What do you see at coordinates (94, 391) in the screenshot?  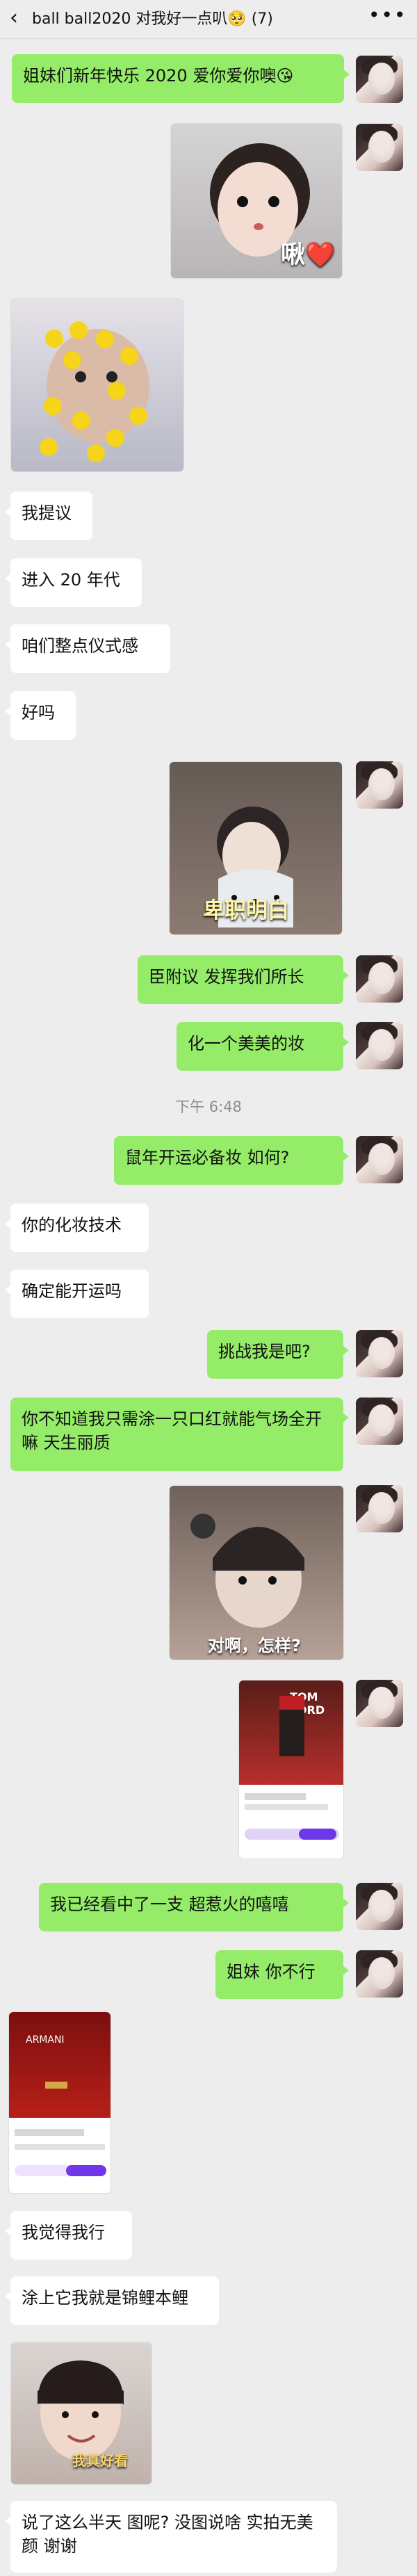 I see `baby-with-dots-illustration` at bounding box center [94, 391].